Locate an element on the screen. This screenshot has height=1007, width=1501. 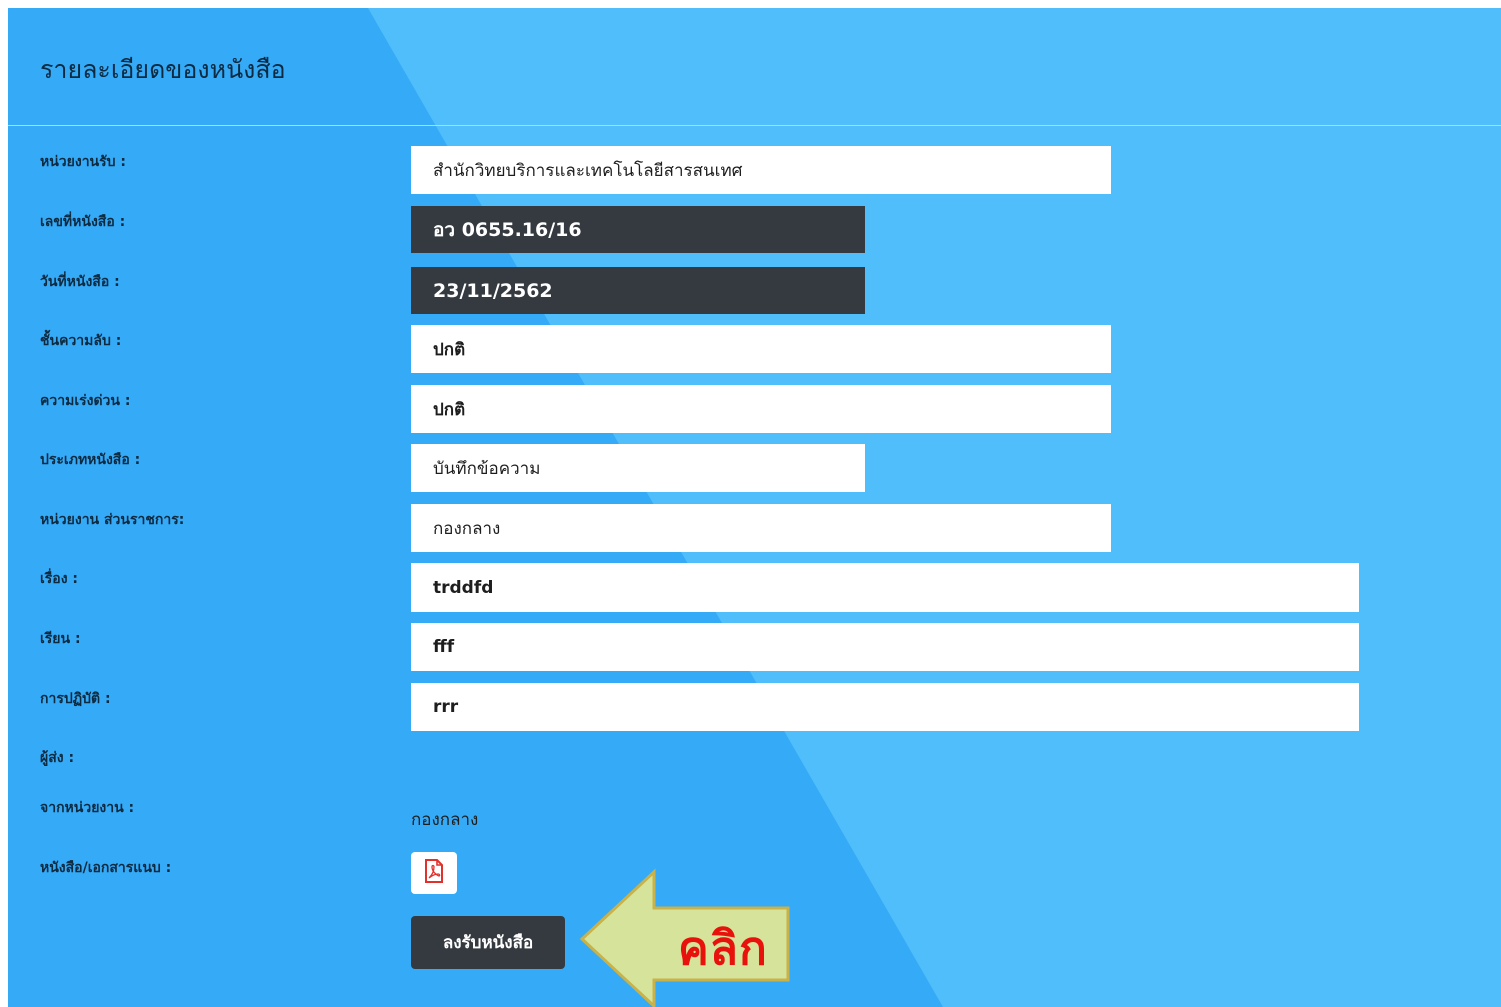
to-field: fff is located at coordinates (885, 647).